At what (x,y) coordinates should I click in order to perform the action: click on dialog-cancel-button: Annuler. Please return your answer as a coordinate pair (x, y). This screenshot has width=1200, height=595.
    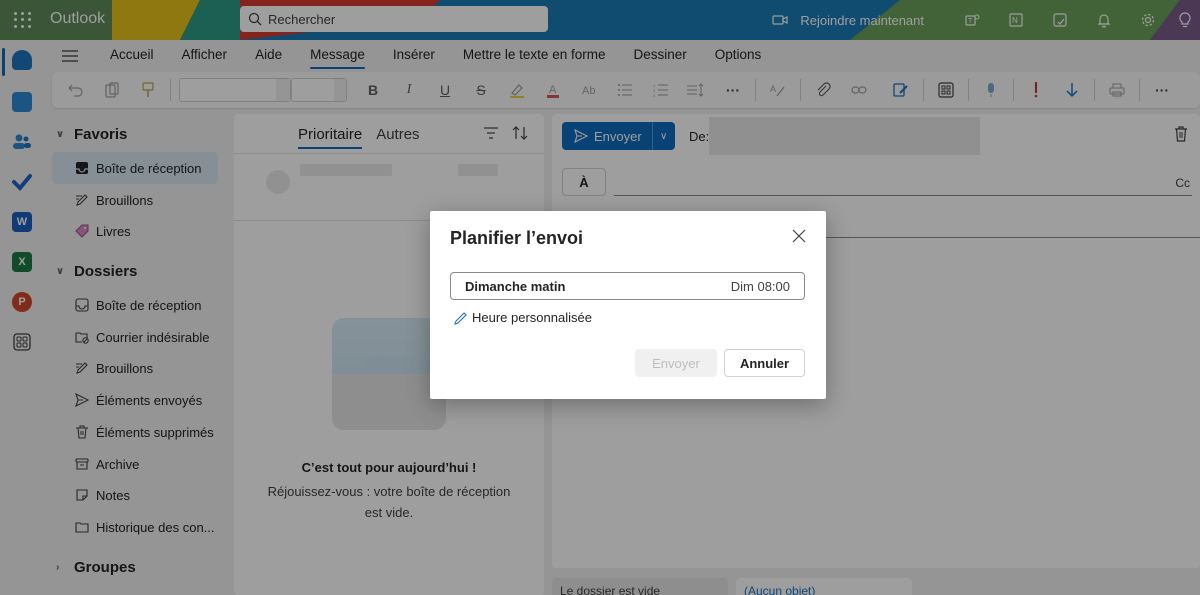
    Looking at the image, I should click on (764, 363).